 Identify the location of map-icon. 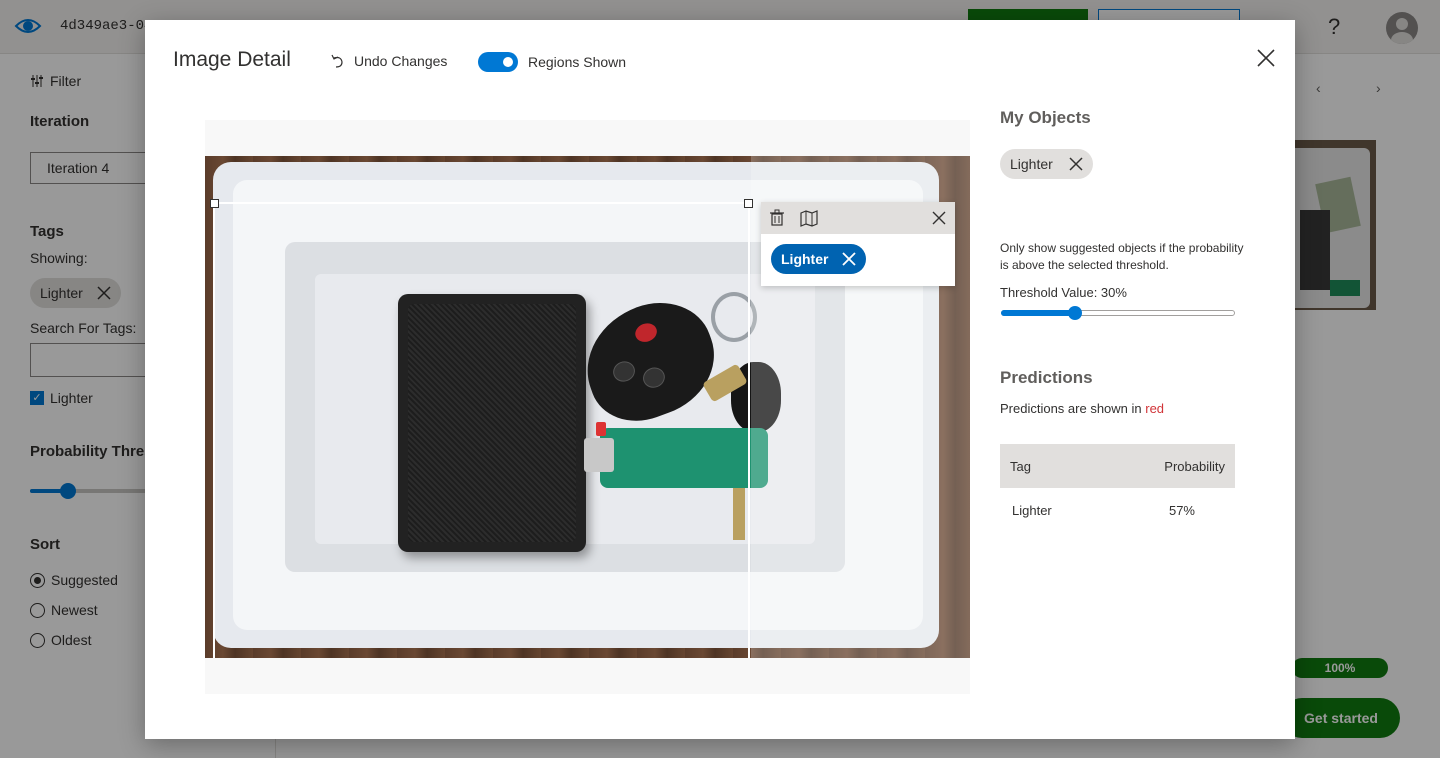
(809, 218).